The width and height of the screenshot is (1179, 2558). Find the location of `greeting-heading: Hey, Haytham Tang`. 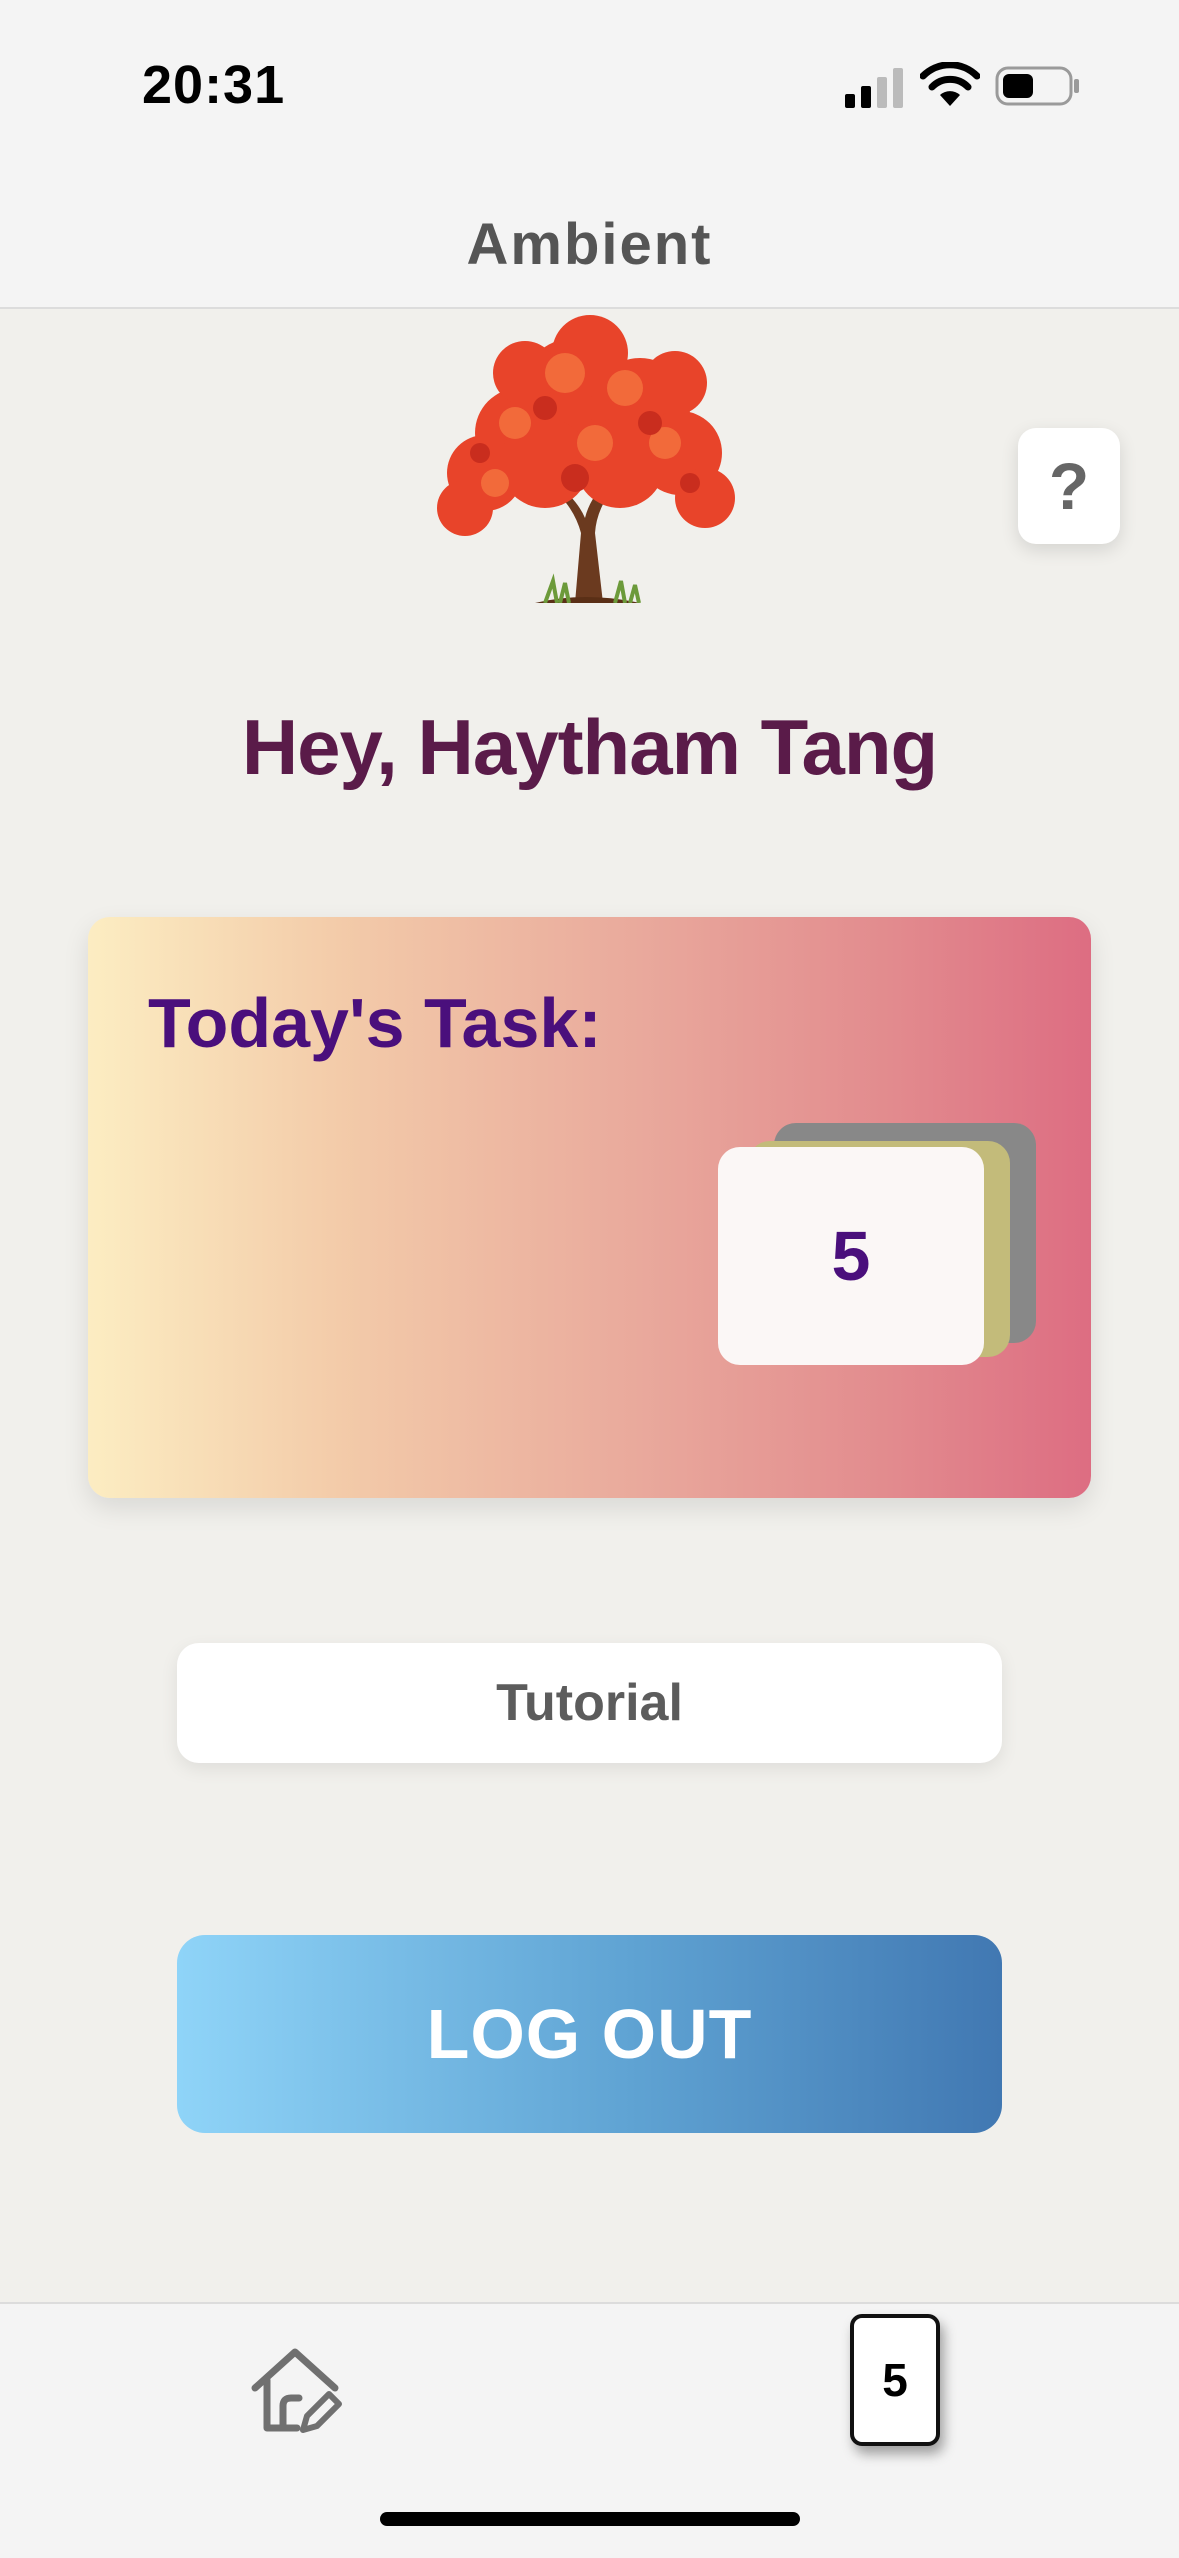

greeting-heading: Hey, Haytham Tang is located at coordinates (589, 747).